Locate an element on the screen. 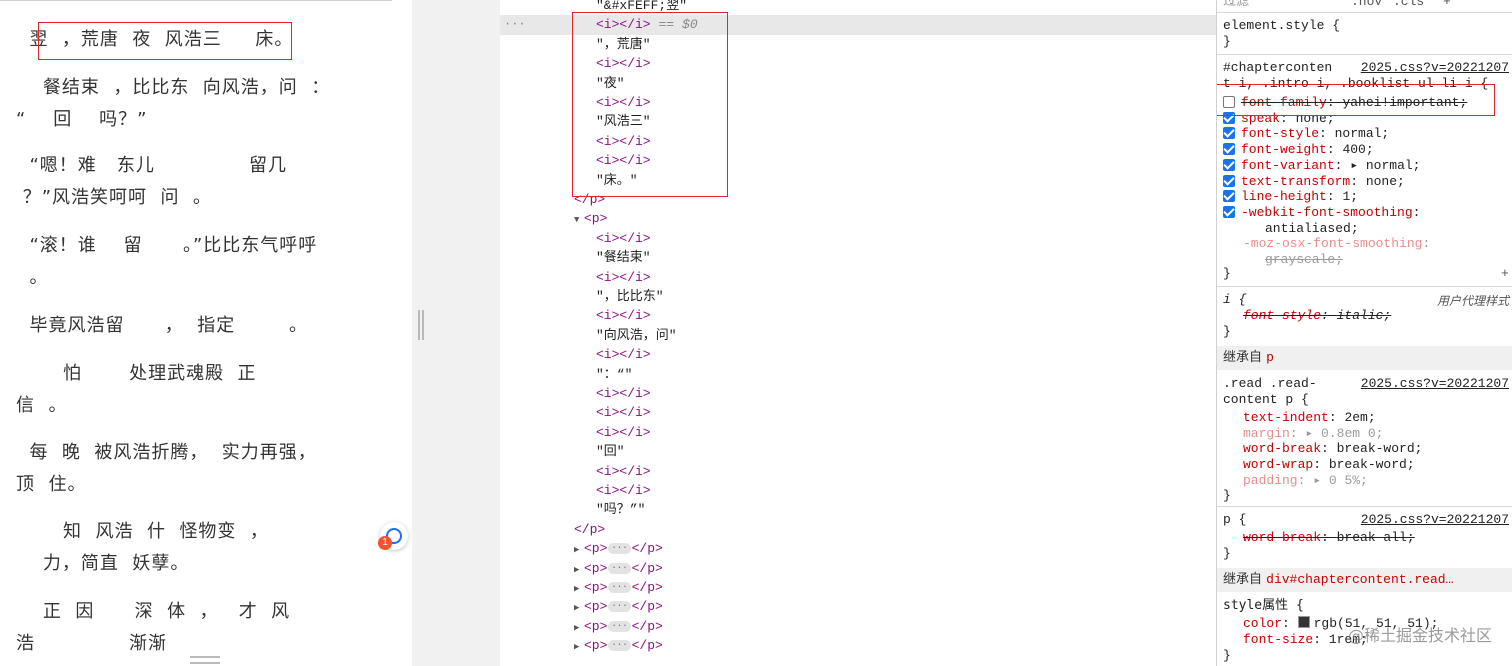 This screenshot has width=1512, height=666. node-actions-ellipsis: ··· is located at coordinates (515, 24).